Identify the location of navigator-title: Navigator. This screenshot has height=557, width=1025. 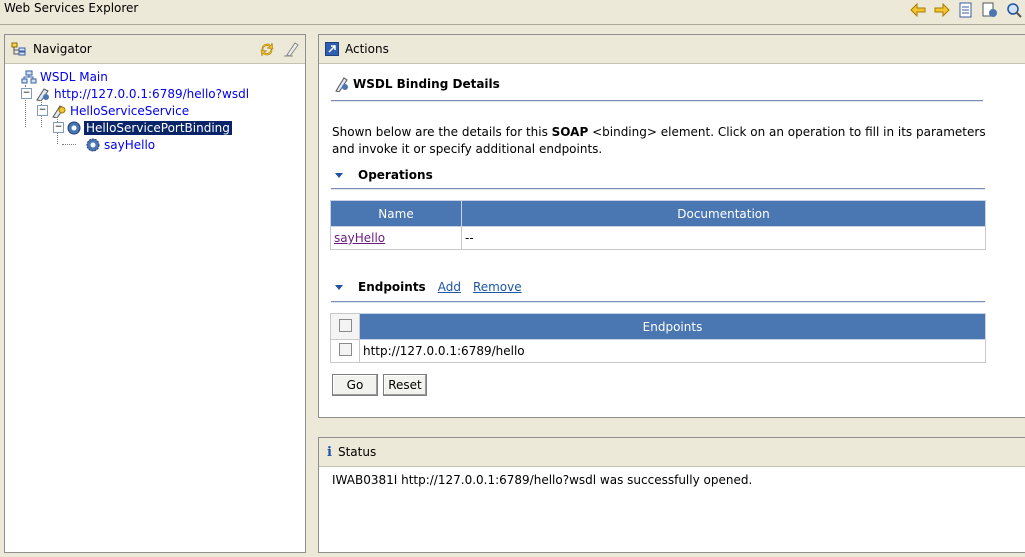
(62, 49).